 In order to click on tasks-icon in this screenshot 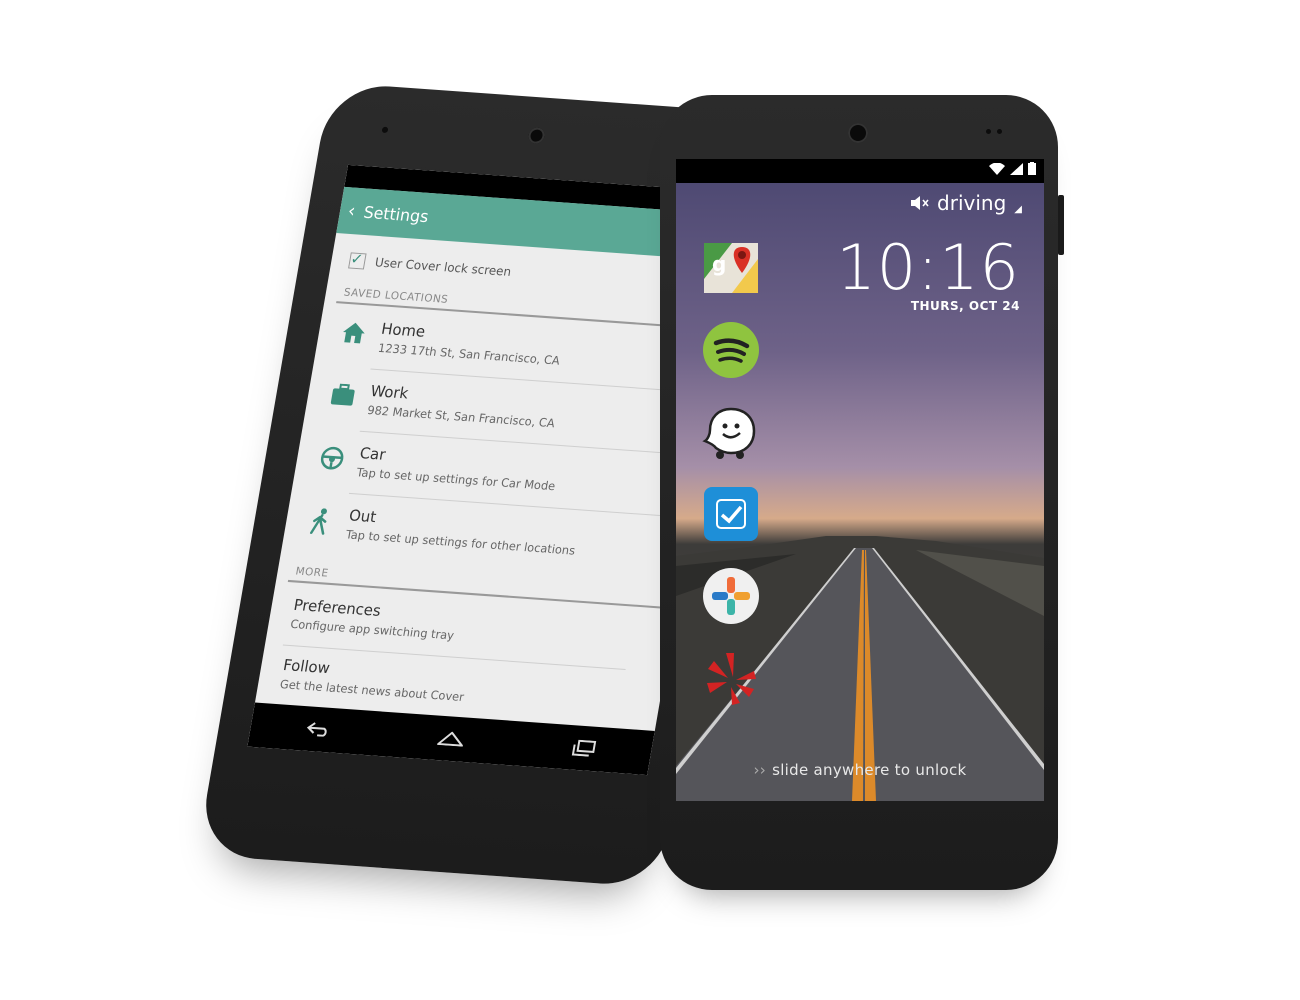, I will do `click(731, 514)`.